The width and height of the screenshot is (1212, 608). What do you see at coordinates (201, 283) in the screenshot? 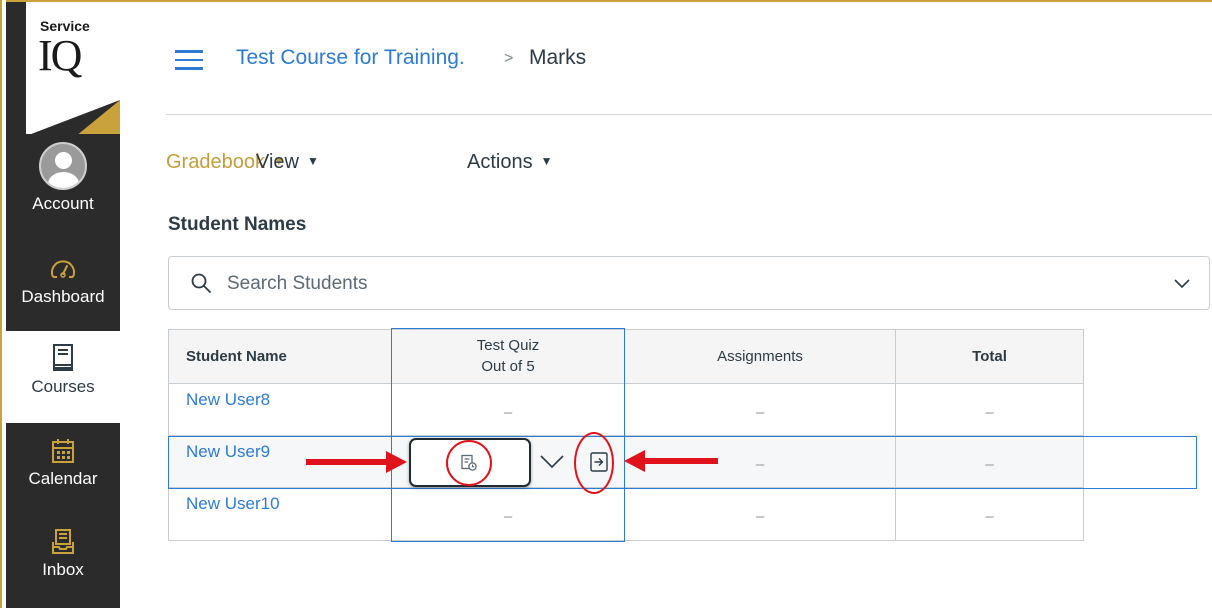
I see `search-icon` at bounding box center [201, 283].